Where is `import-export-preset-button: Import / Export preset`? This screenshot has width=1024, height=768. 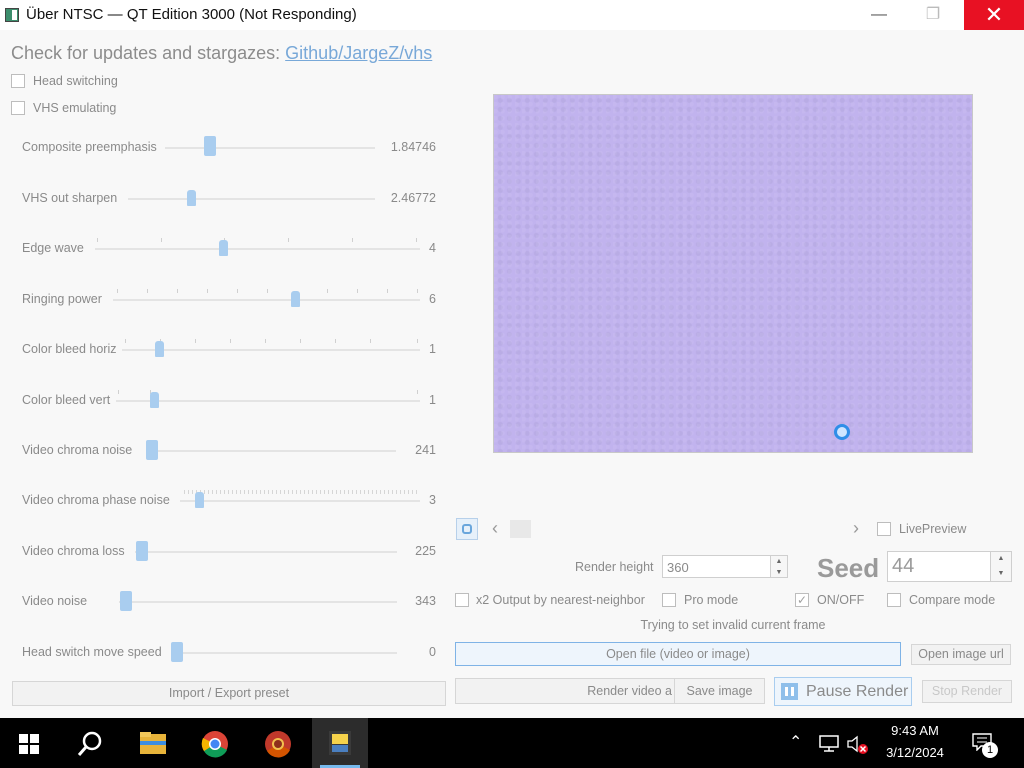
import-export-preset-button: Import / Export preset is located at coordinates (229, 693).